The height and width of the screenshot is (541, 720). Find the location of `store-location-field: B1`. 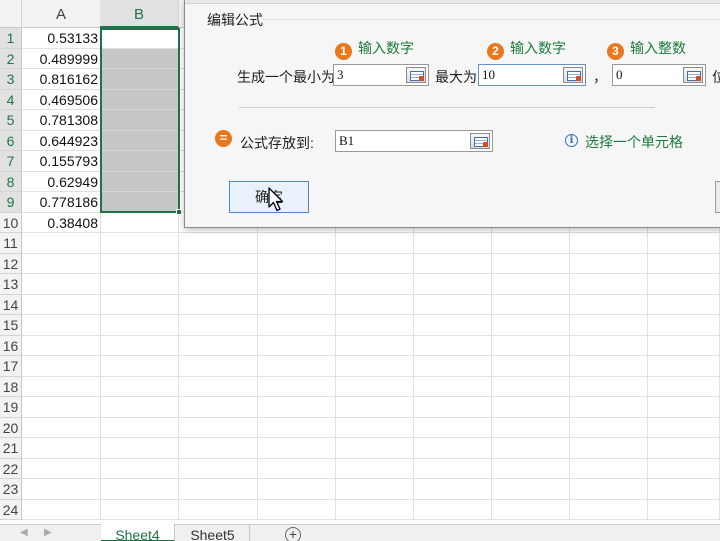

store-location-field: B1 is located at coordinates (414, 141).